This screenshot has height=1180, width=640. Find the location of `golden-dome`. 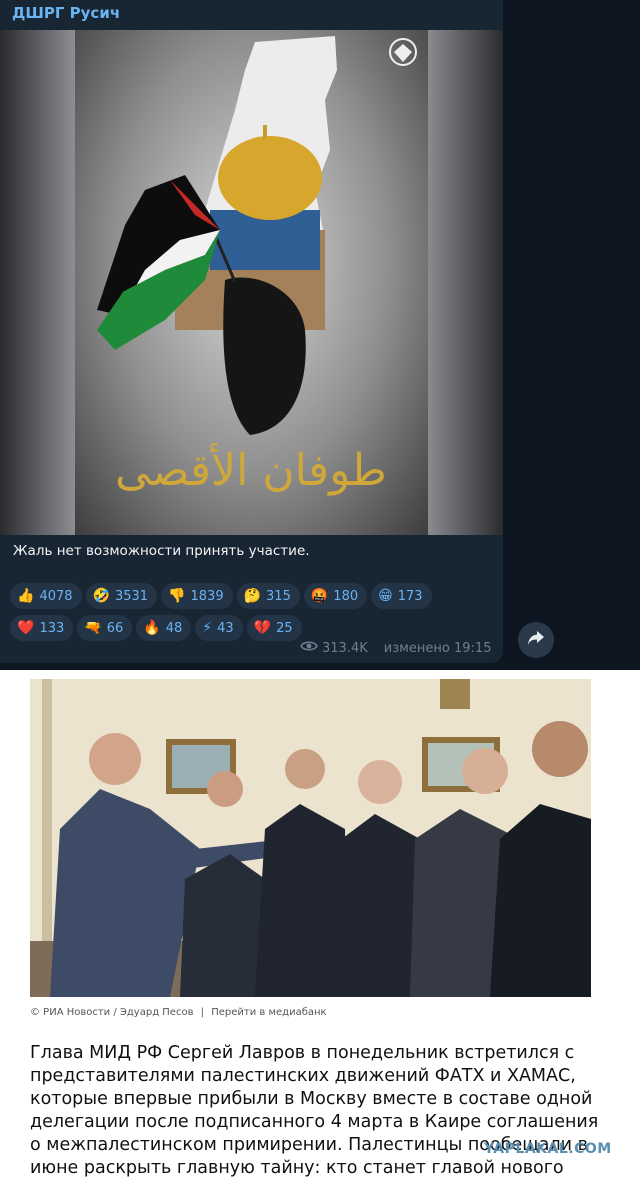

golden-dome is located at coordinates (270, 178).